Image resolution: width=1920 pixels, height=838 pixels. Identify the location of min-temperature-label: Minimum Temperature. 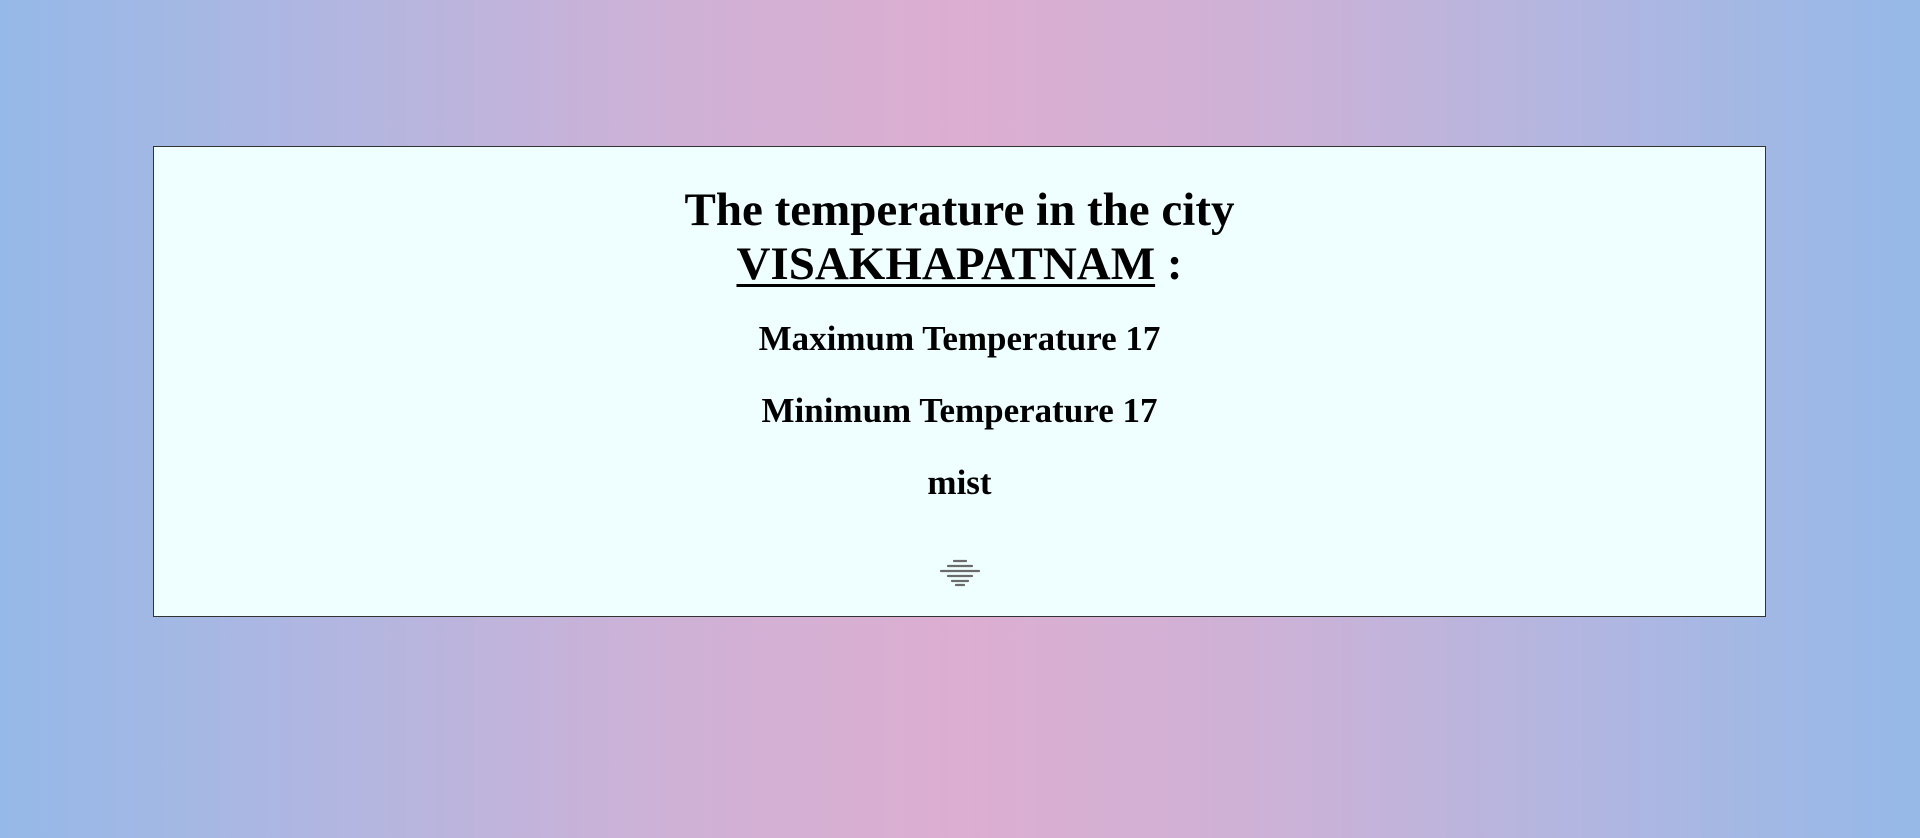
(937, 410).